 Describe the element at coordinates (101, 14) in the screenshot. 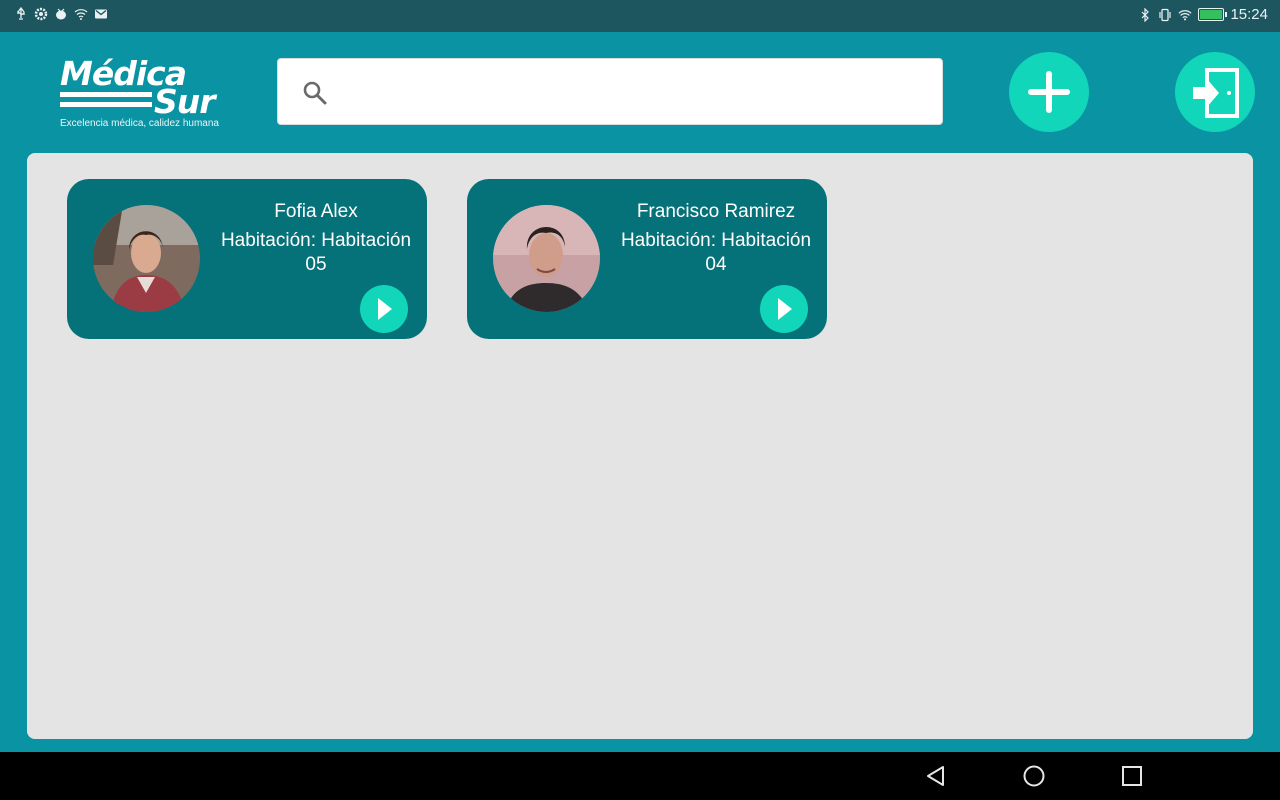

I see `gmail-icon` at that location.